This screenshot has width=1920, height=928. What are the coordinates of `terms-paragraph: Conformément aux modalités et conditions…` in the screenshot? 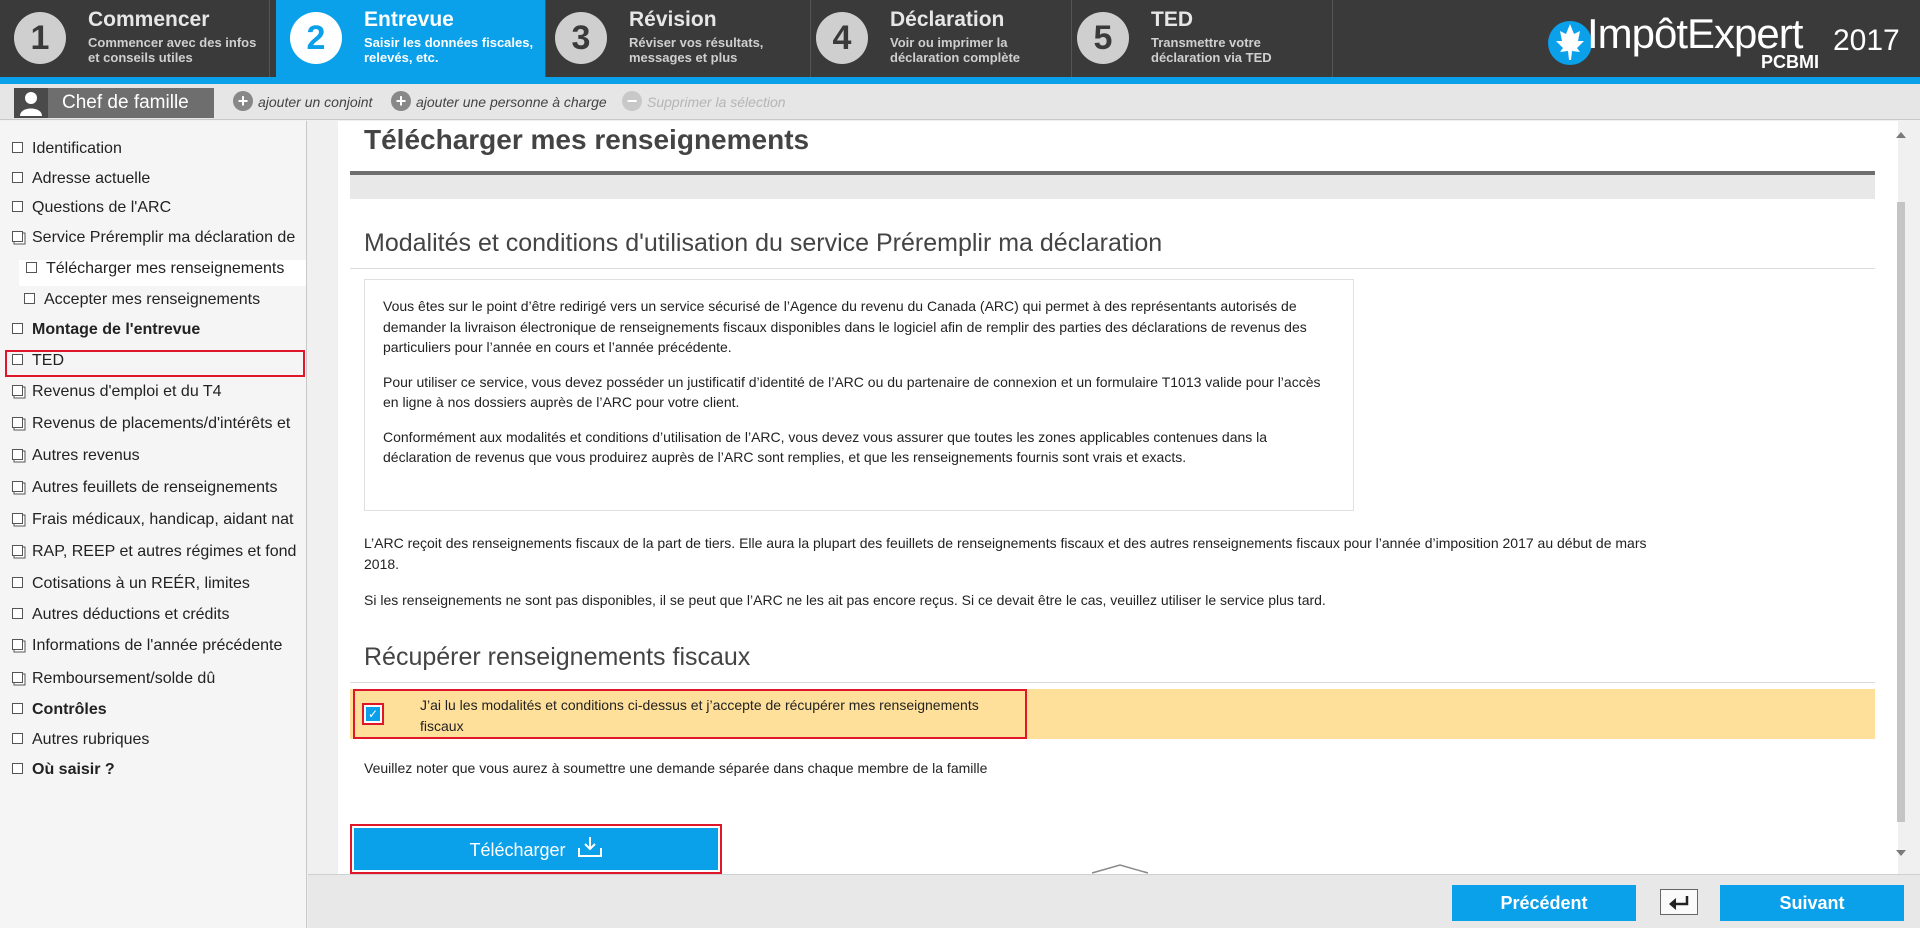 It's located at (825, 447).